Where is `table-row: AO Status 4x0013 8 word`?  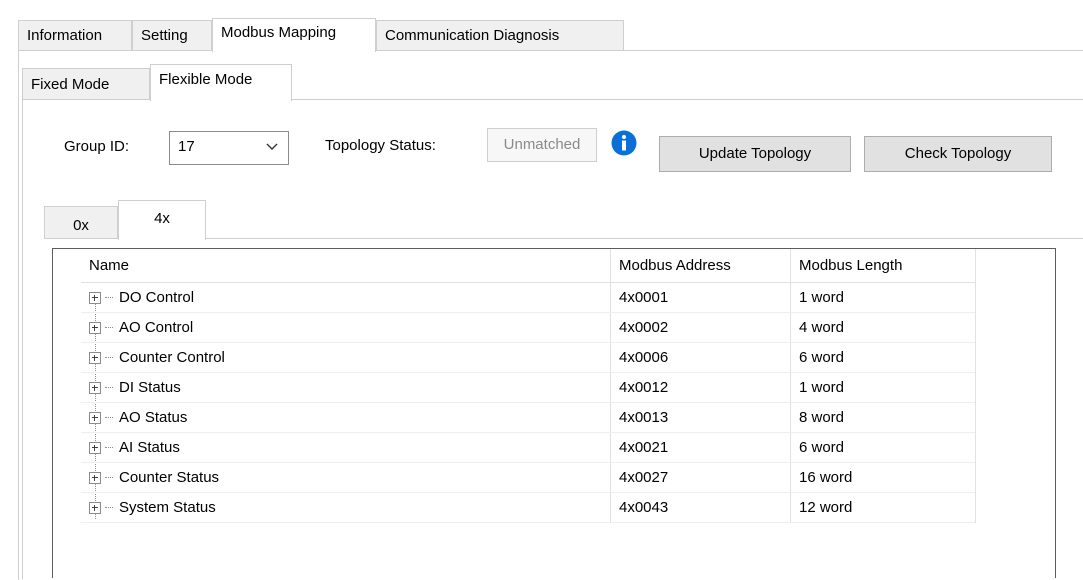 table-row: AO Status 4x0013 8 word is located at coordinates (528, 418).